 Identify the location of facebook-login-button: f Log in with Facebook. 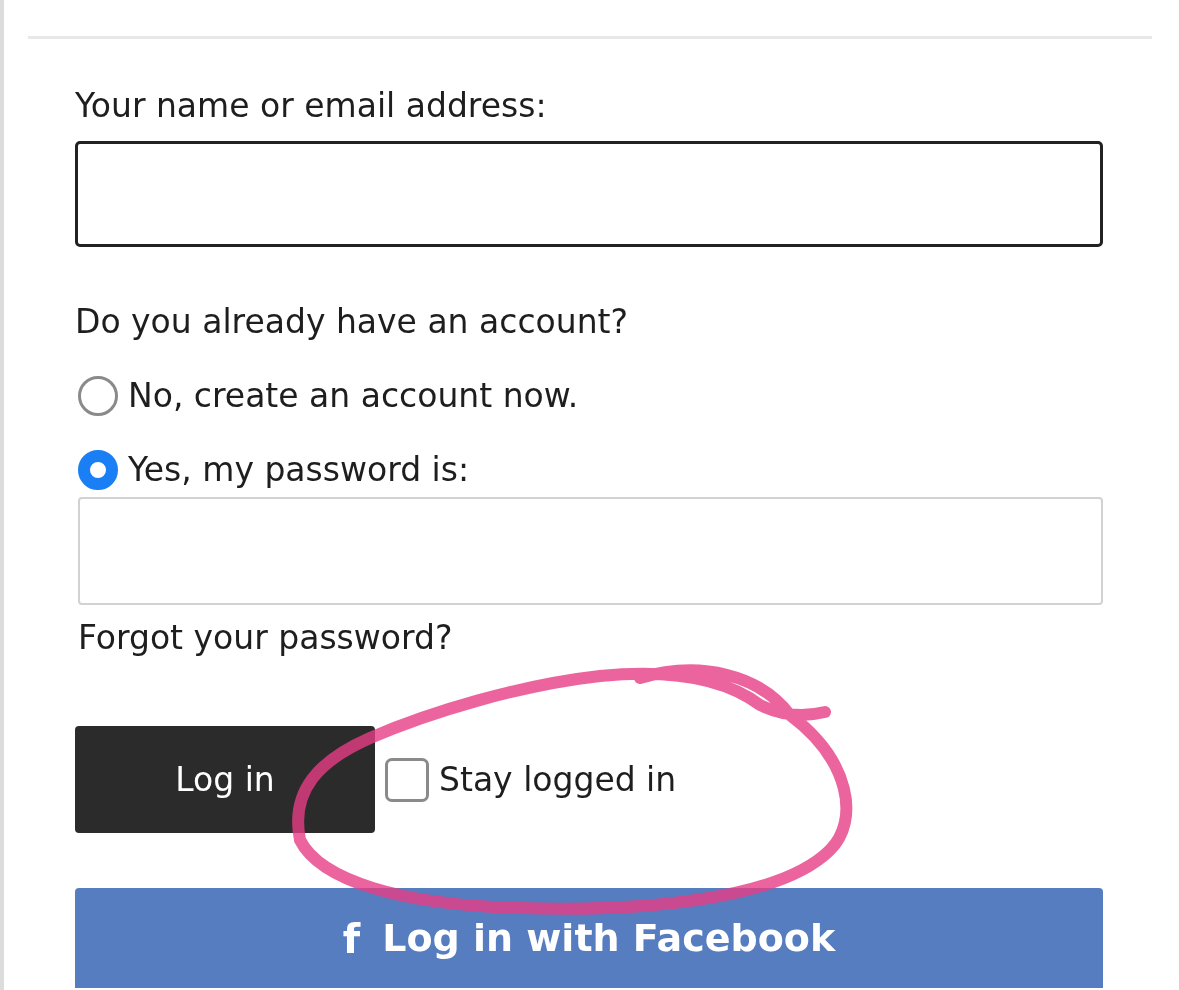
(589, 938).